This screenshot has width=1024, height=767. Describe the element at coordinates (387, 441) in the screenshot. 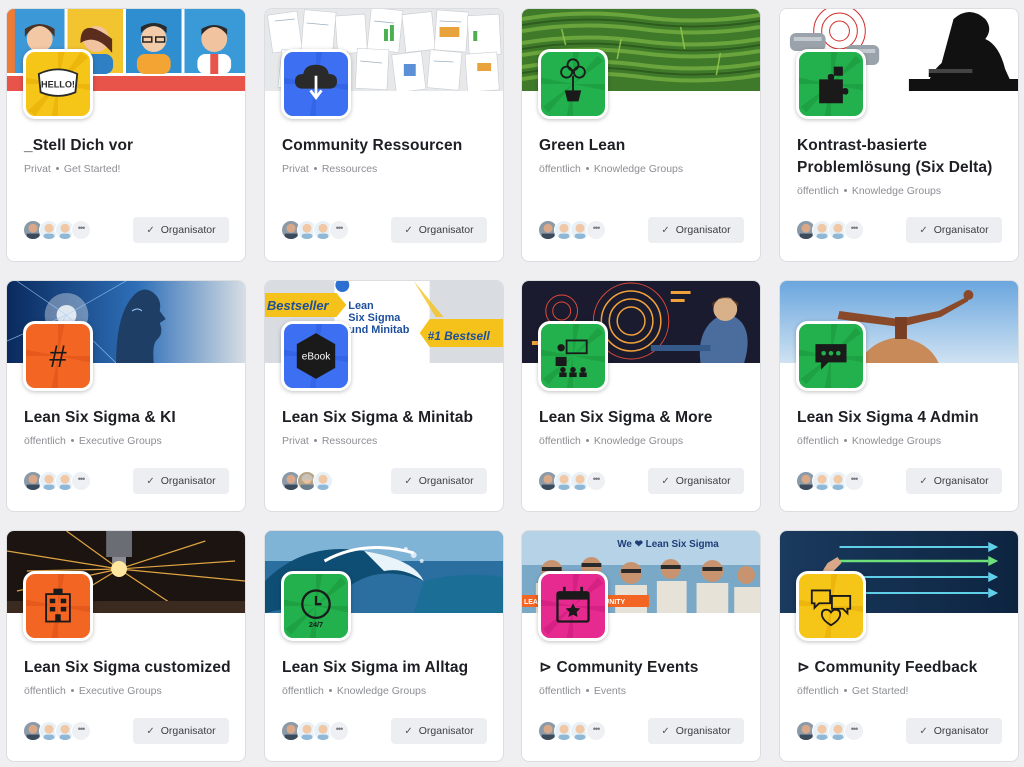

I see `group-meta: Privat Ressources` at that location.